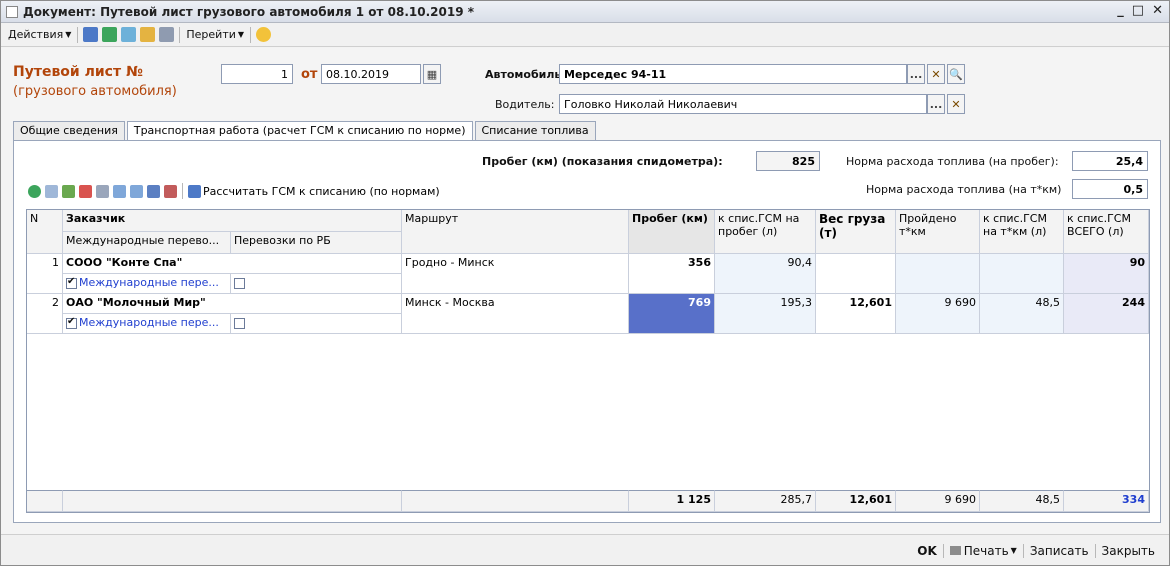 The image size is (1170, 566). What do you see at coordinates (316, 243) in the screenshot?
I see `header-rb: Перевозки по РБ` at bounding box center [316, 243].